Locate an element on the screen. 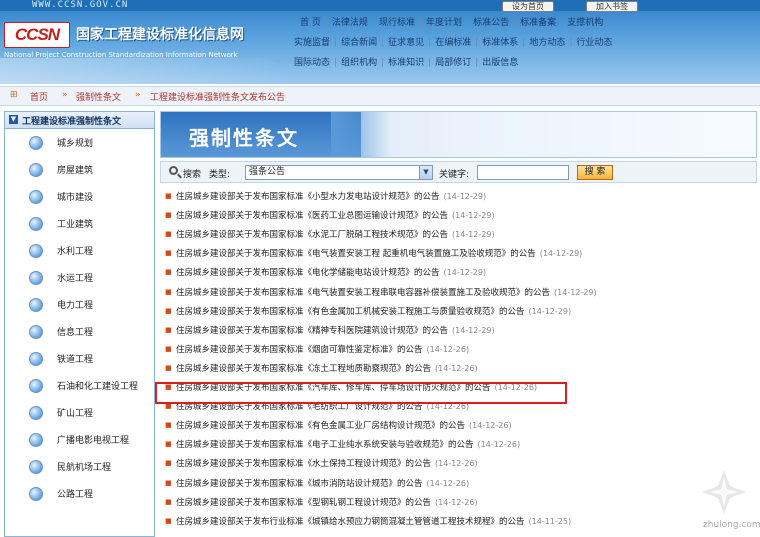 The width and height of the screenshot is (760, 537). breadcrumb-home: 首页 is located at coordinates (39, 96).